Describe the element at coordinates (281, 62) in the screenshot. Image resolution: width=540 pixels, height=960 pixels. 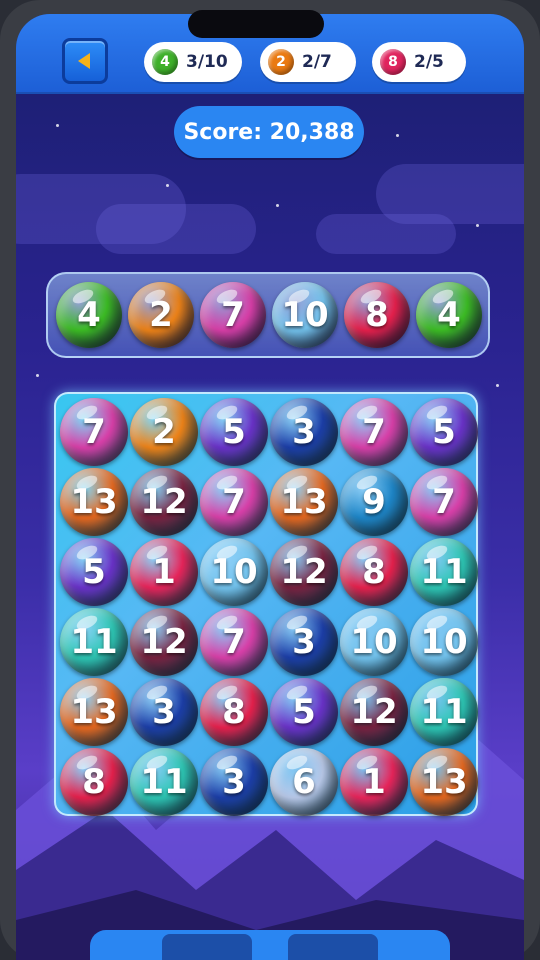
I see `goal-ball: 2` at that location.